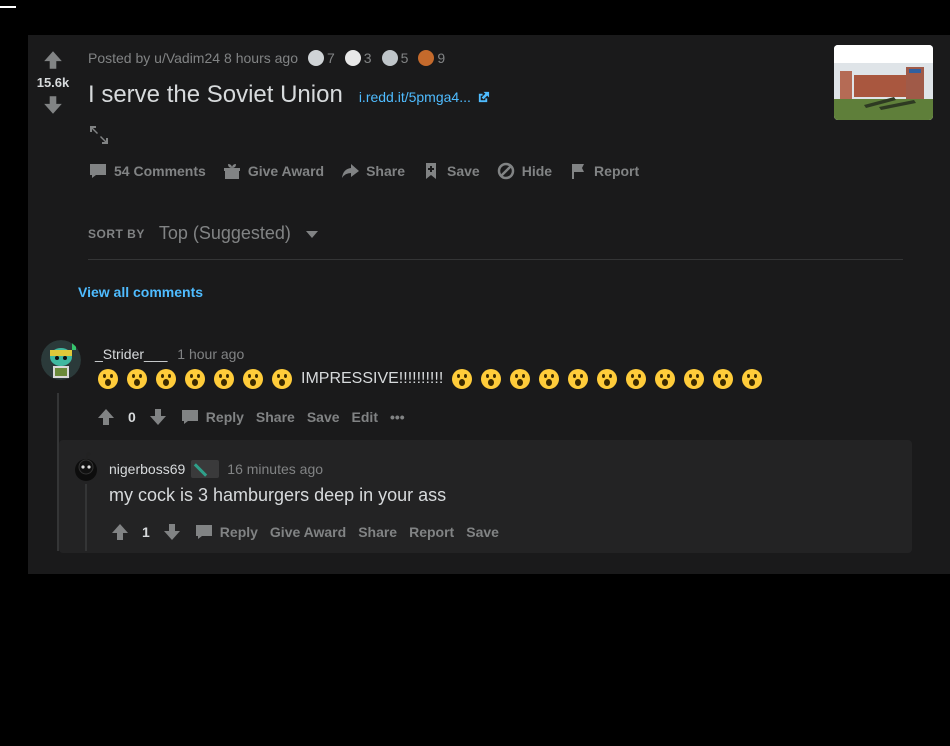 The width and height of the screenshot is (950, 746). I want to click on award-wholesome: 5, so click(394, 58).